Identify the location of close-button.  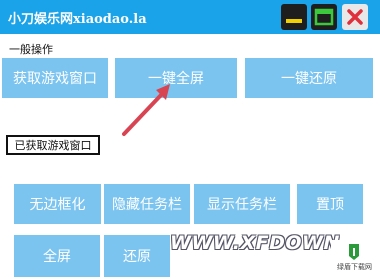
(355, 17).